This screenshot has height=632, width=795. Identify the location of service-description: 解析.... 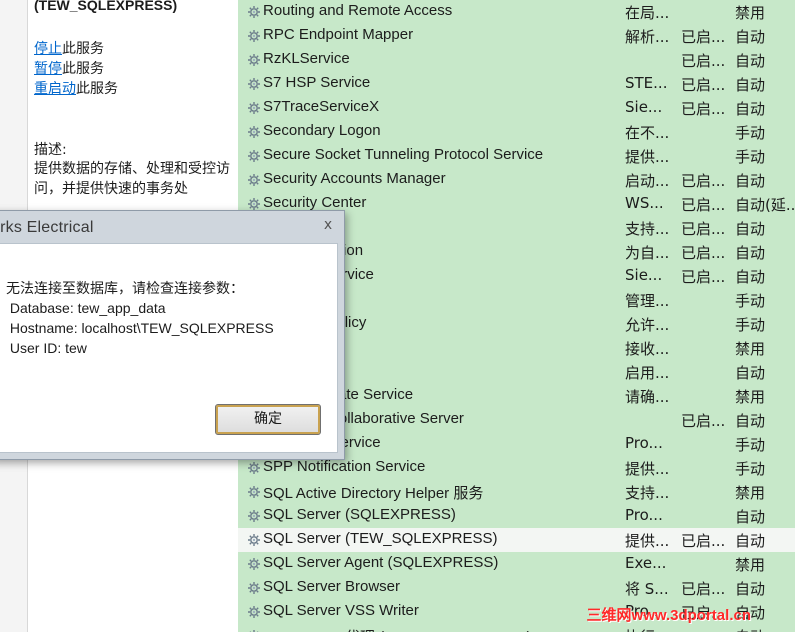
(647, 37).